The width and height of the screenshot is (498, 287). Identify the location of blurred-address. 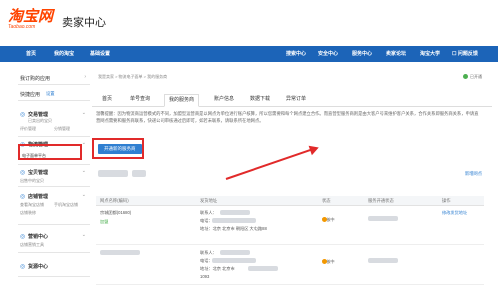
(263, 268).